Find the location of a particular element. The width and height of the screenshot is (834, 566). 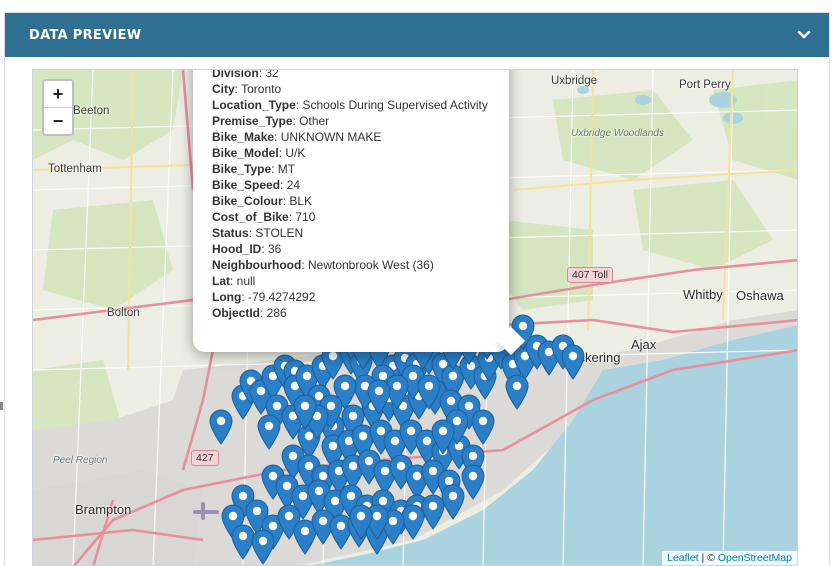

chevron-down-icon is located at coordinates (804, 35).